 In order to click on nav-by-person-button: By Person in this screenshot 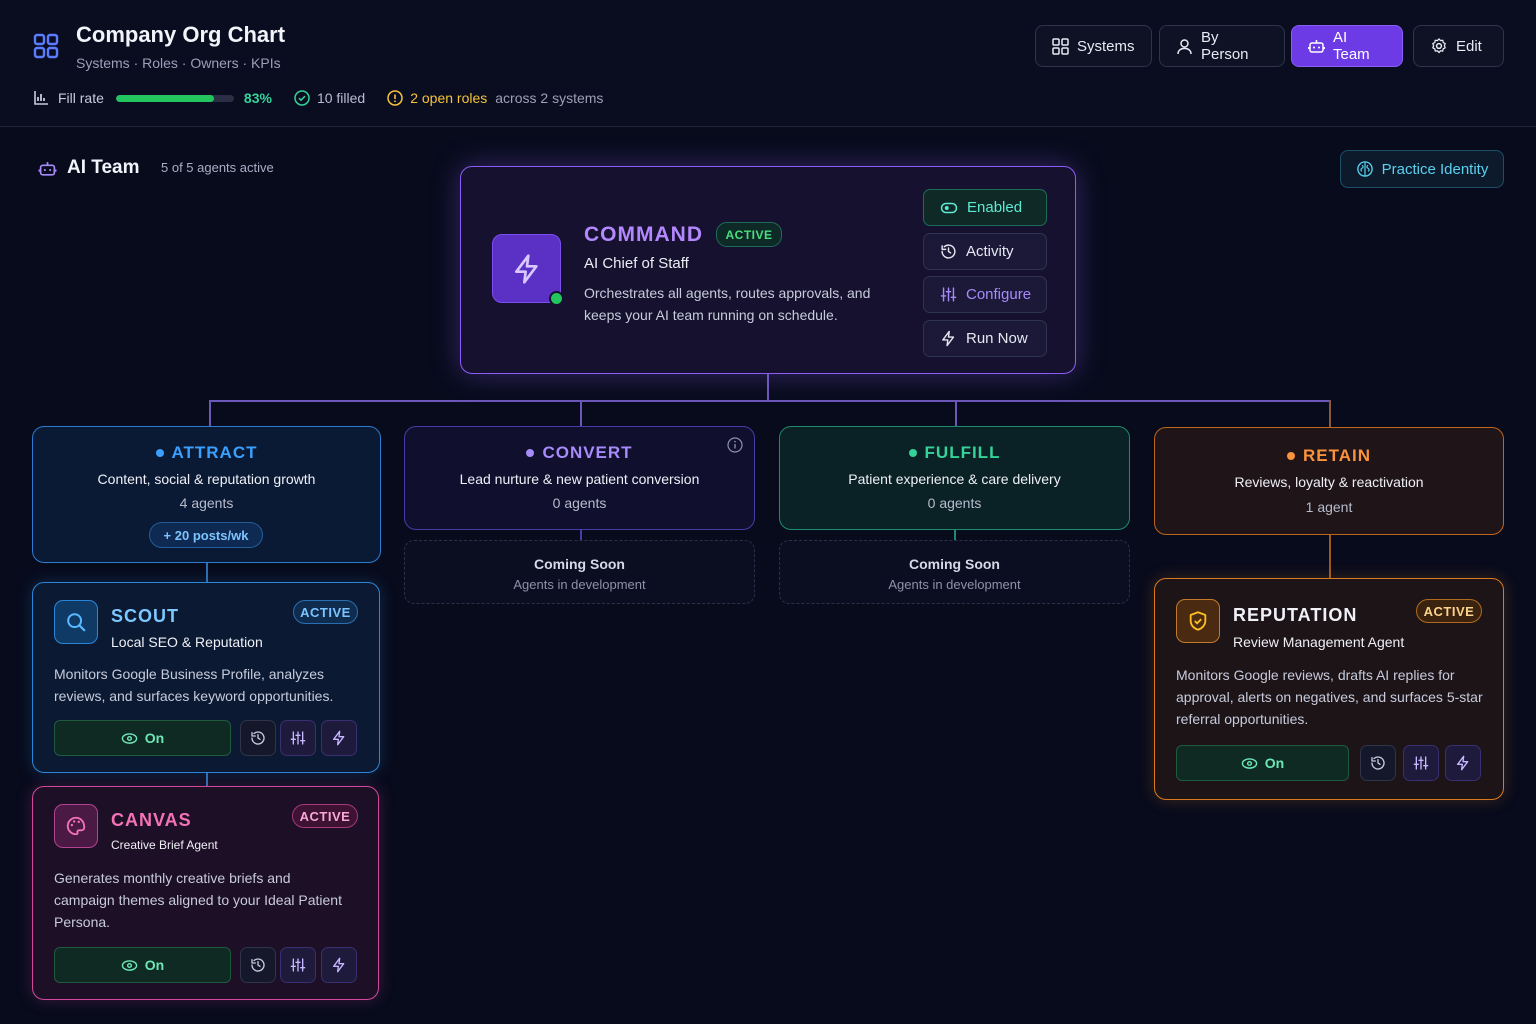, I will do `click(1222, 46)`.